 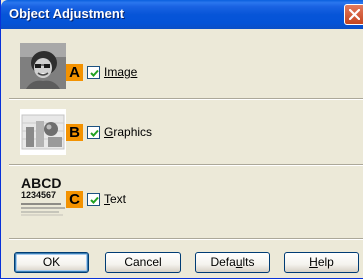 I want to click on help-label-rest: elp, so click(x=325, y=262).